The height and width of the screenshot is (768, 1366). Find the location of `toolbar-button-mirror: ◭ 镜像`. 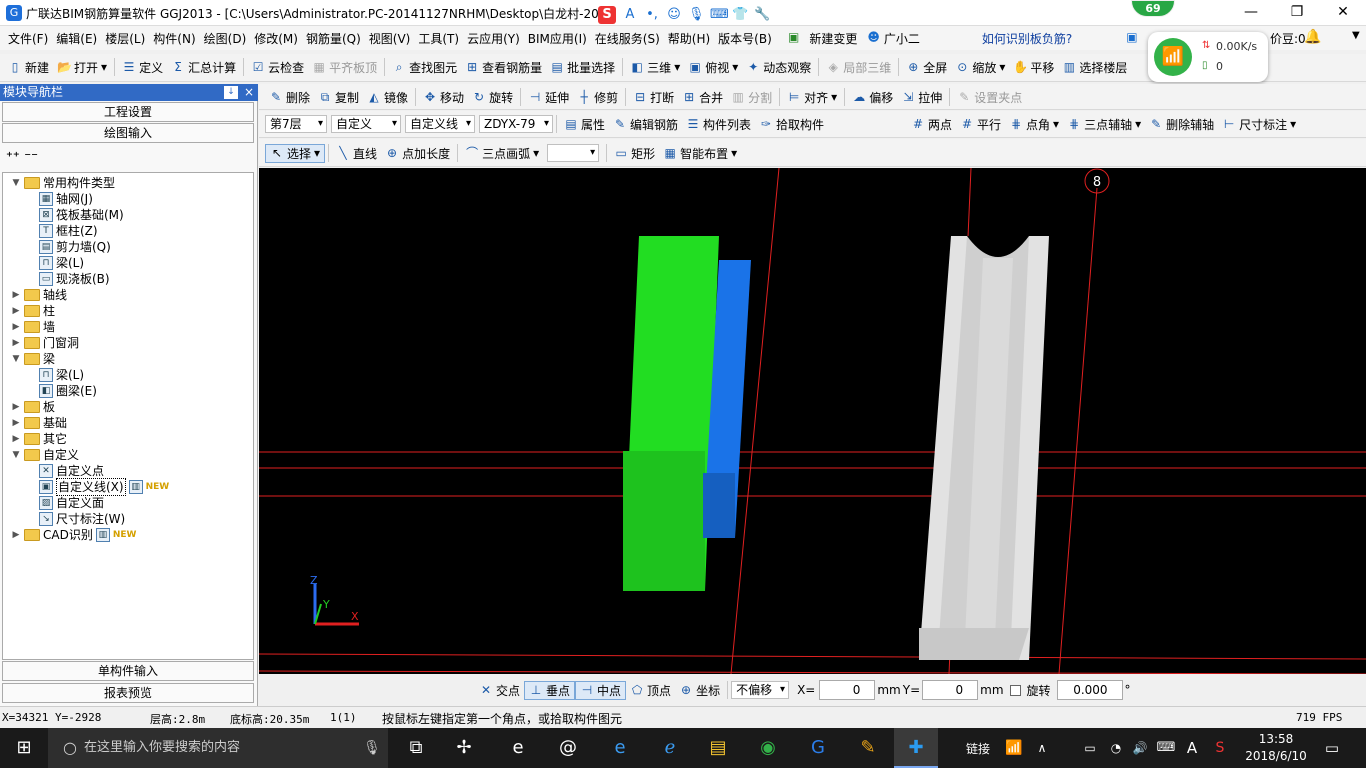

toolbar-button-mirror: ◭ 镜像 is located at coordinates (387, 97).